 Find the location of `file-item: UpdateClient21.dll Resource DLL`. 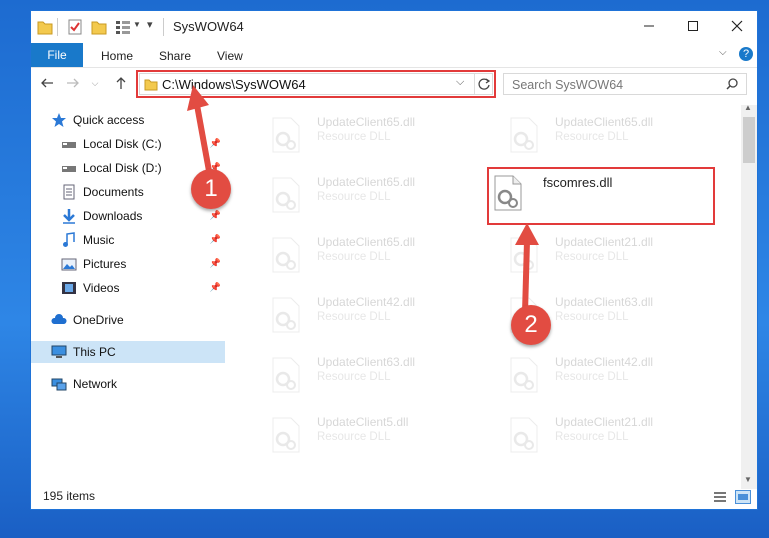

file-item: UpdateClient21.dll Resource DLL is located at coordinates (595, 433).